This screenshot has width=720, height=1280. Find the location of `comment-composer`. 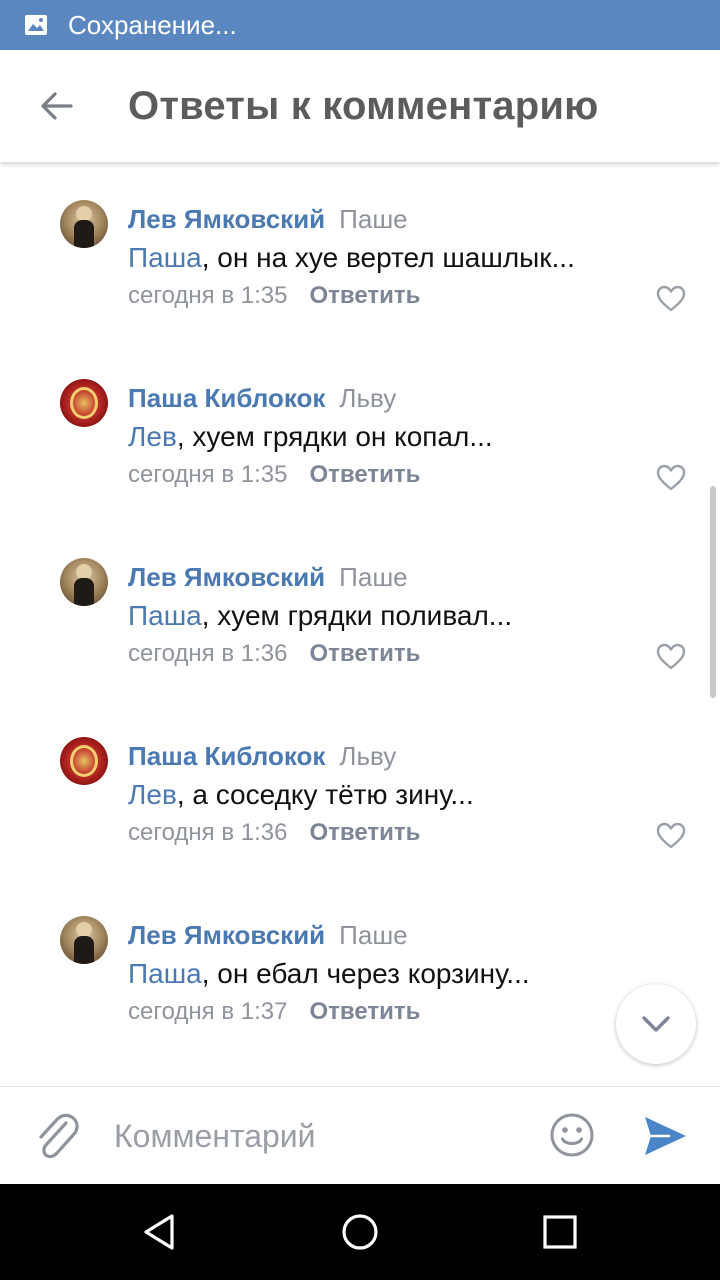

comment-composer is located at coordinates (360, 1135).